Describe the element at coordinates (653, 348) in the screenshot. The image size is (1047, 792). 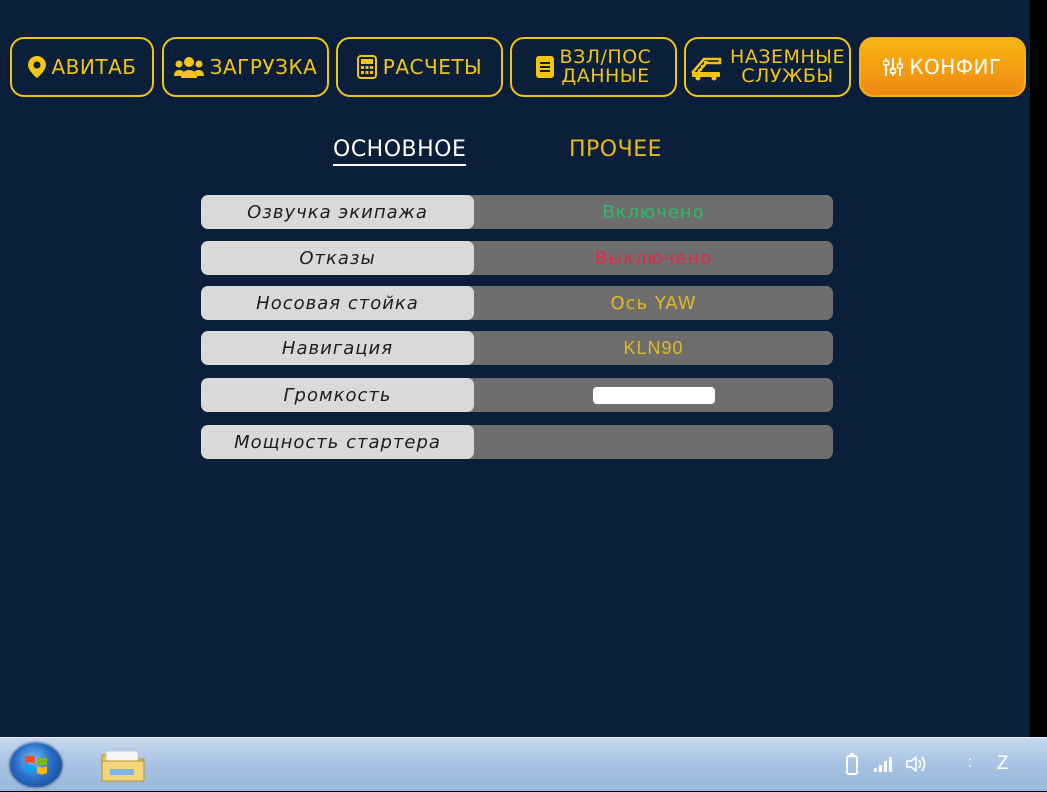
I see `setting-value: KLN90` at that location.